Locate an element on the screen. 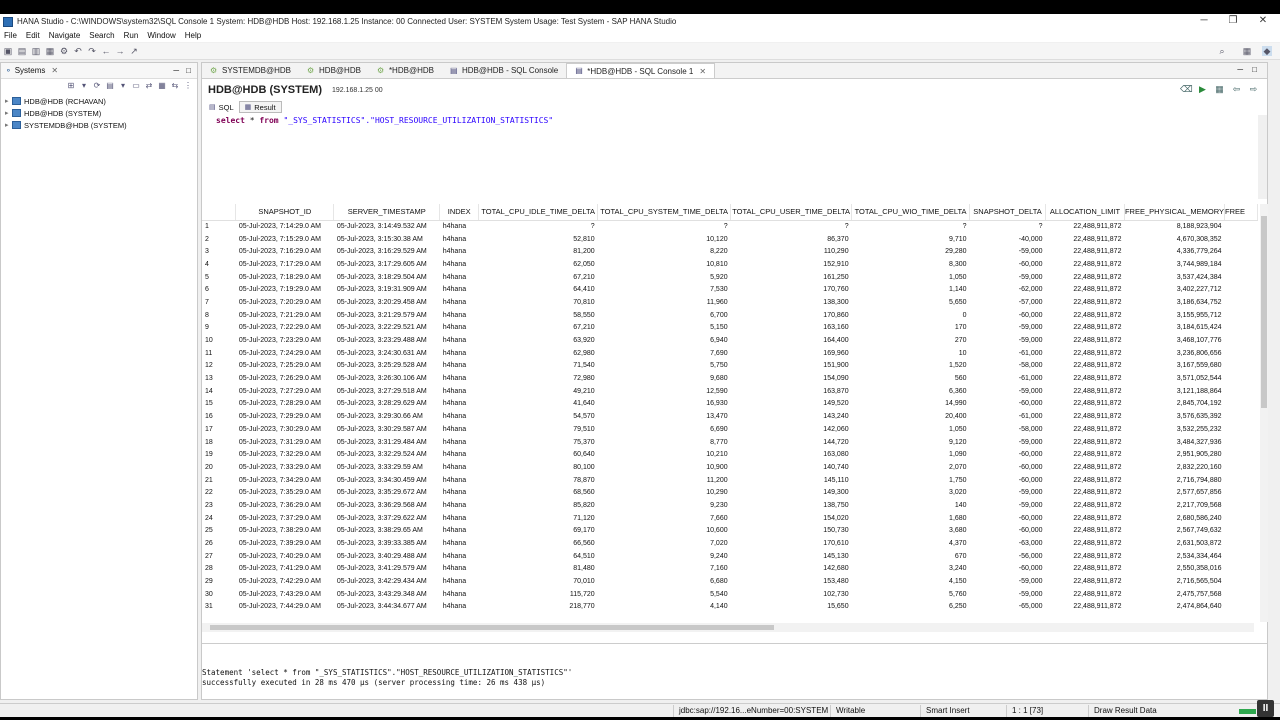 The width and height of the screenshot is (1280, 720). column-header: SNAPSHOT_ID is located at coordinates (285, 212).